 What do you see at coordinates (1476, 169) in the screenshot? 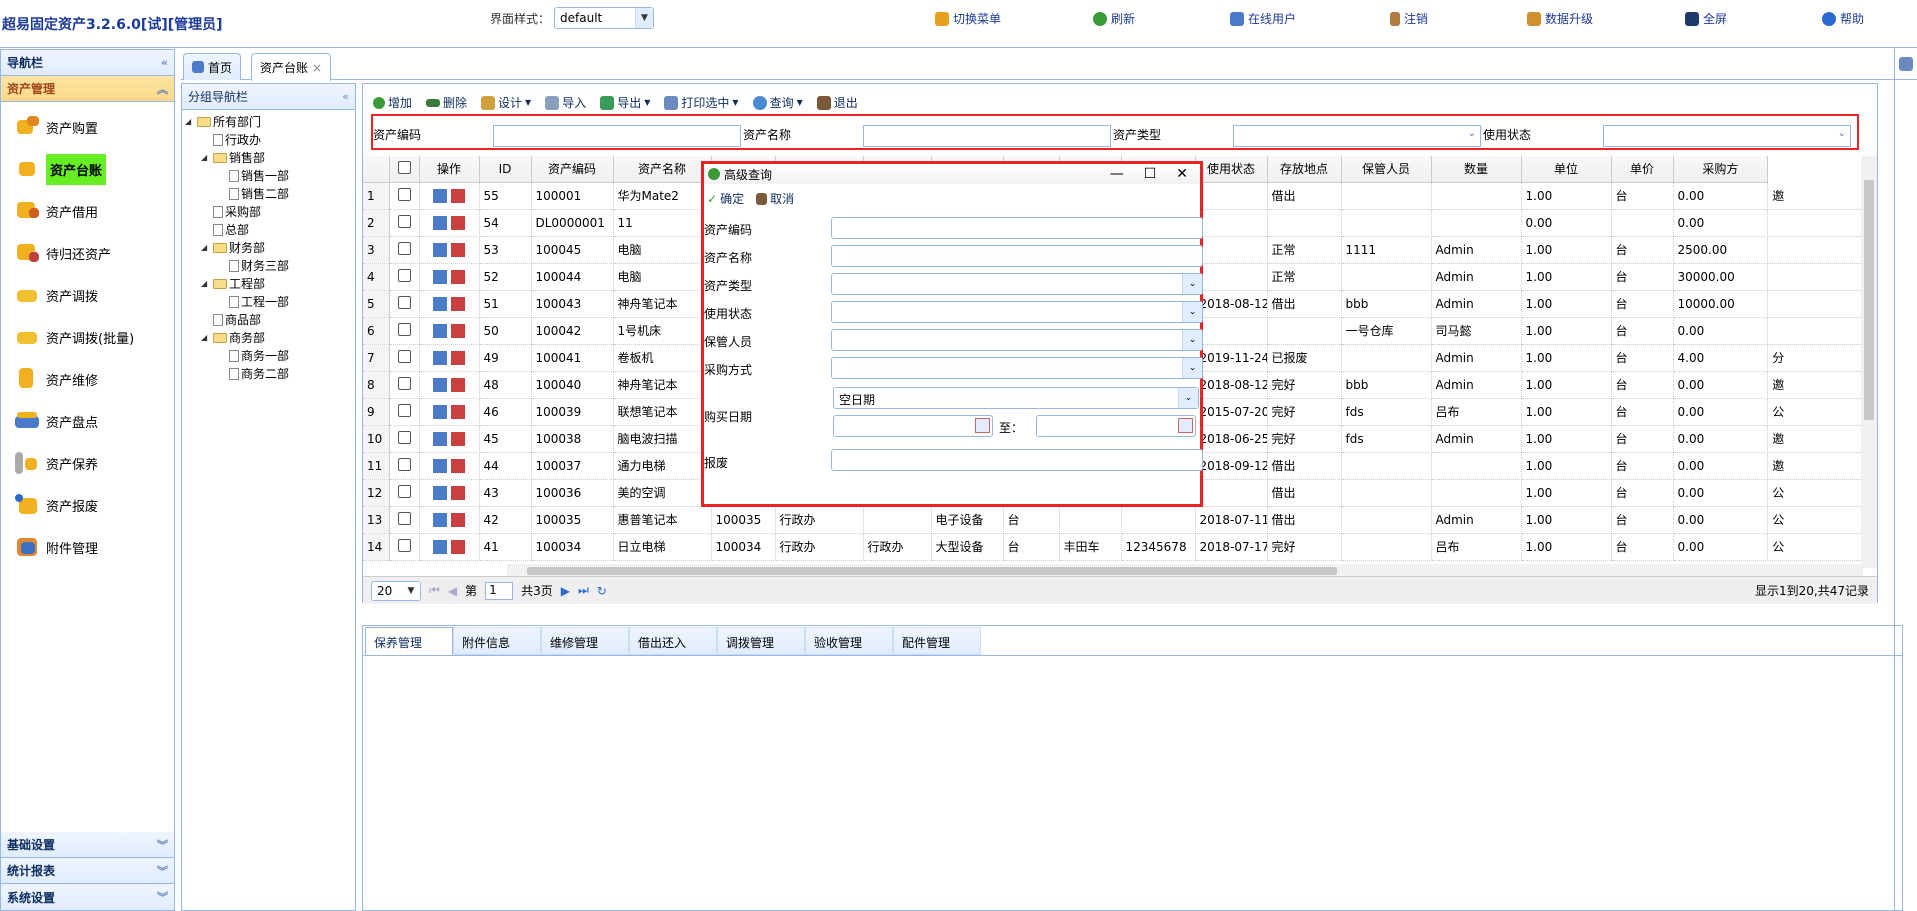
I see `column-header: 数量` at bounding box center [1476, 169].